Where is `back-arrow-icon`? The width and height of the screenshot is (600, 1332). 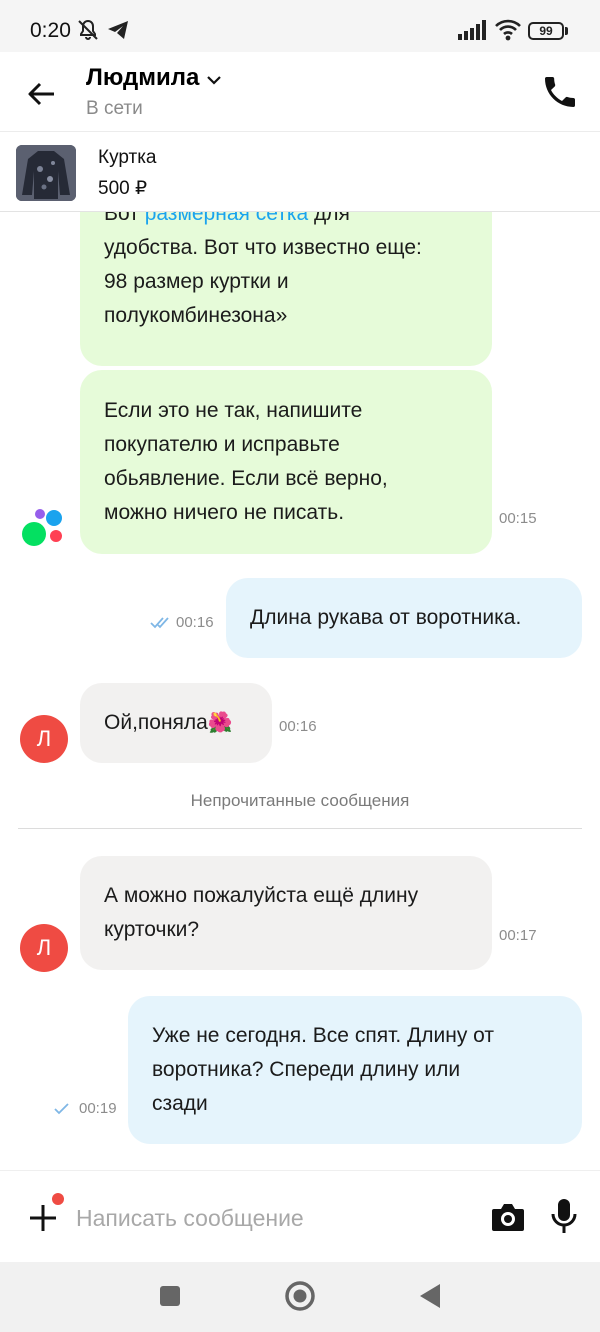 back-arrow-icon is located at coordinates (42, 94).